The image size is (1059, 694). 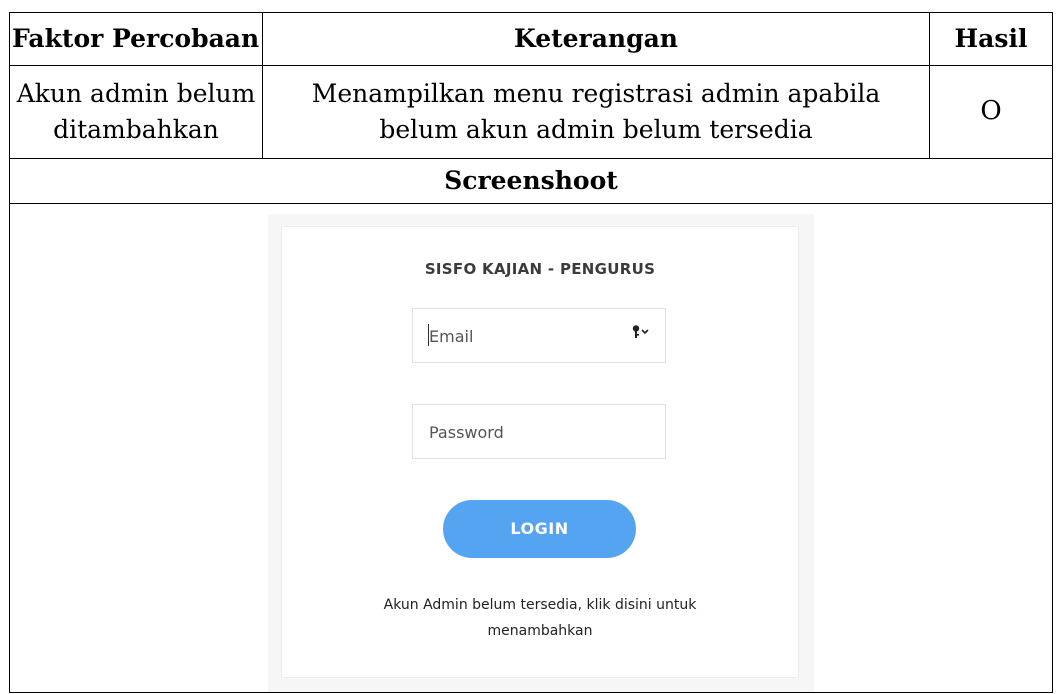 I want to click on header-keterangan: Keterangan, so click(x=596, y=39).